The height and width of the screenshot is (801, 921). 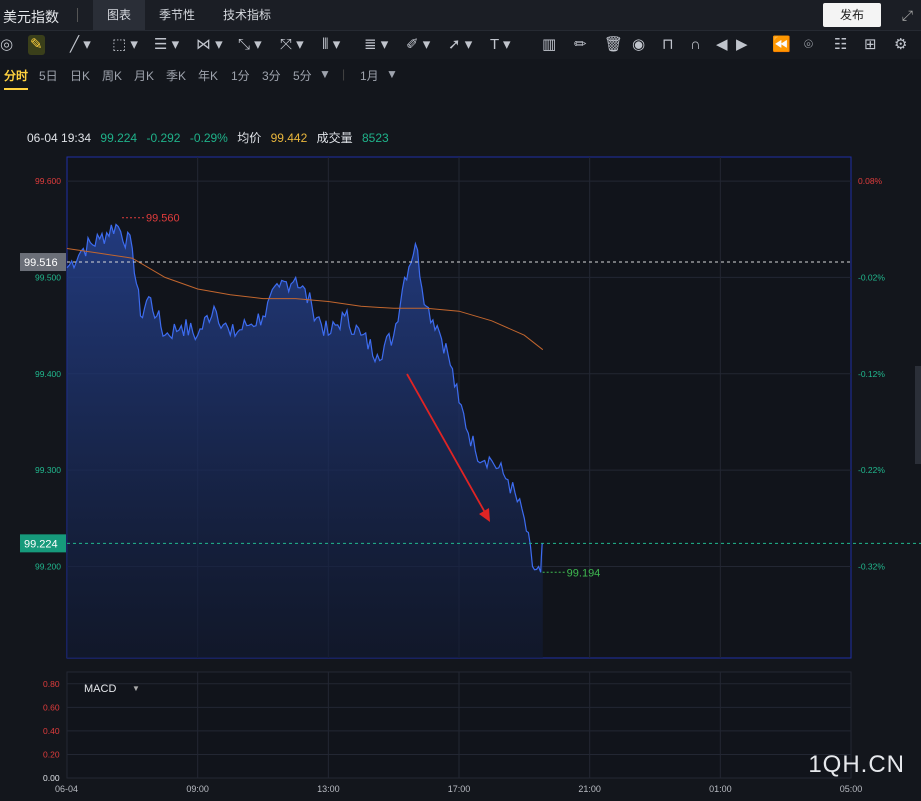 I want to click on y-tick-label: 99.500, so click(x=48, y=277).